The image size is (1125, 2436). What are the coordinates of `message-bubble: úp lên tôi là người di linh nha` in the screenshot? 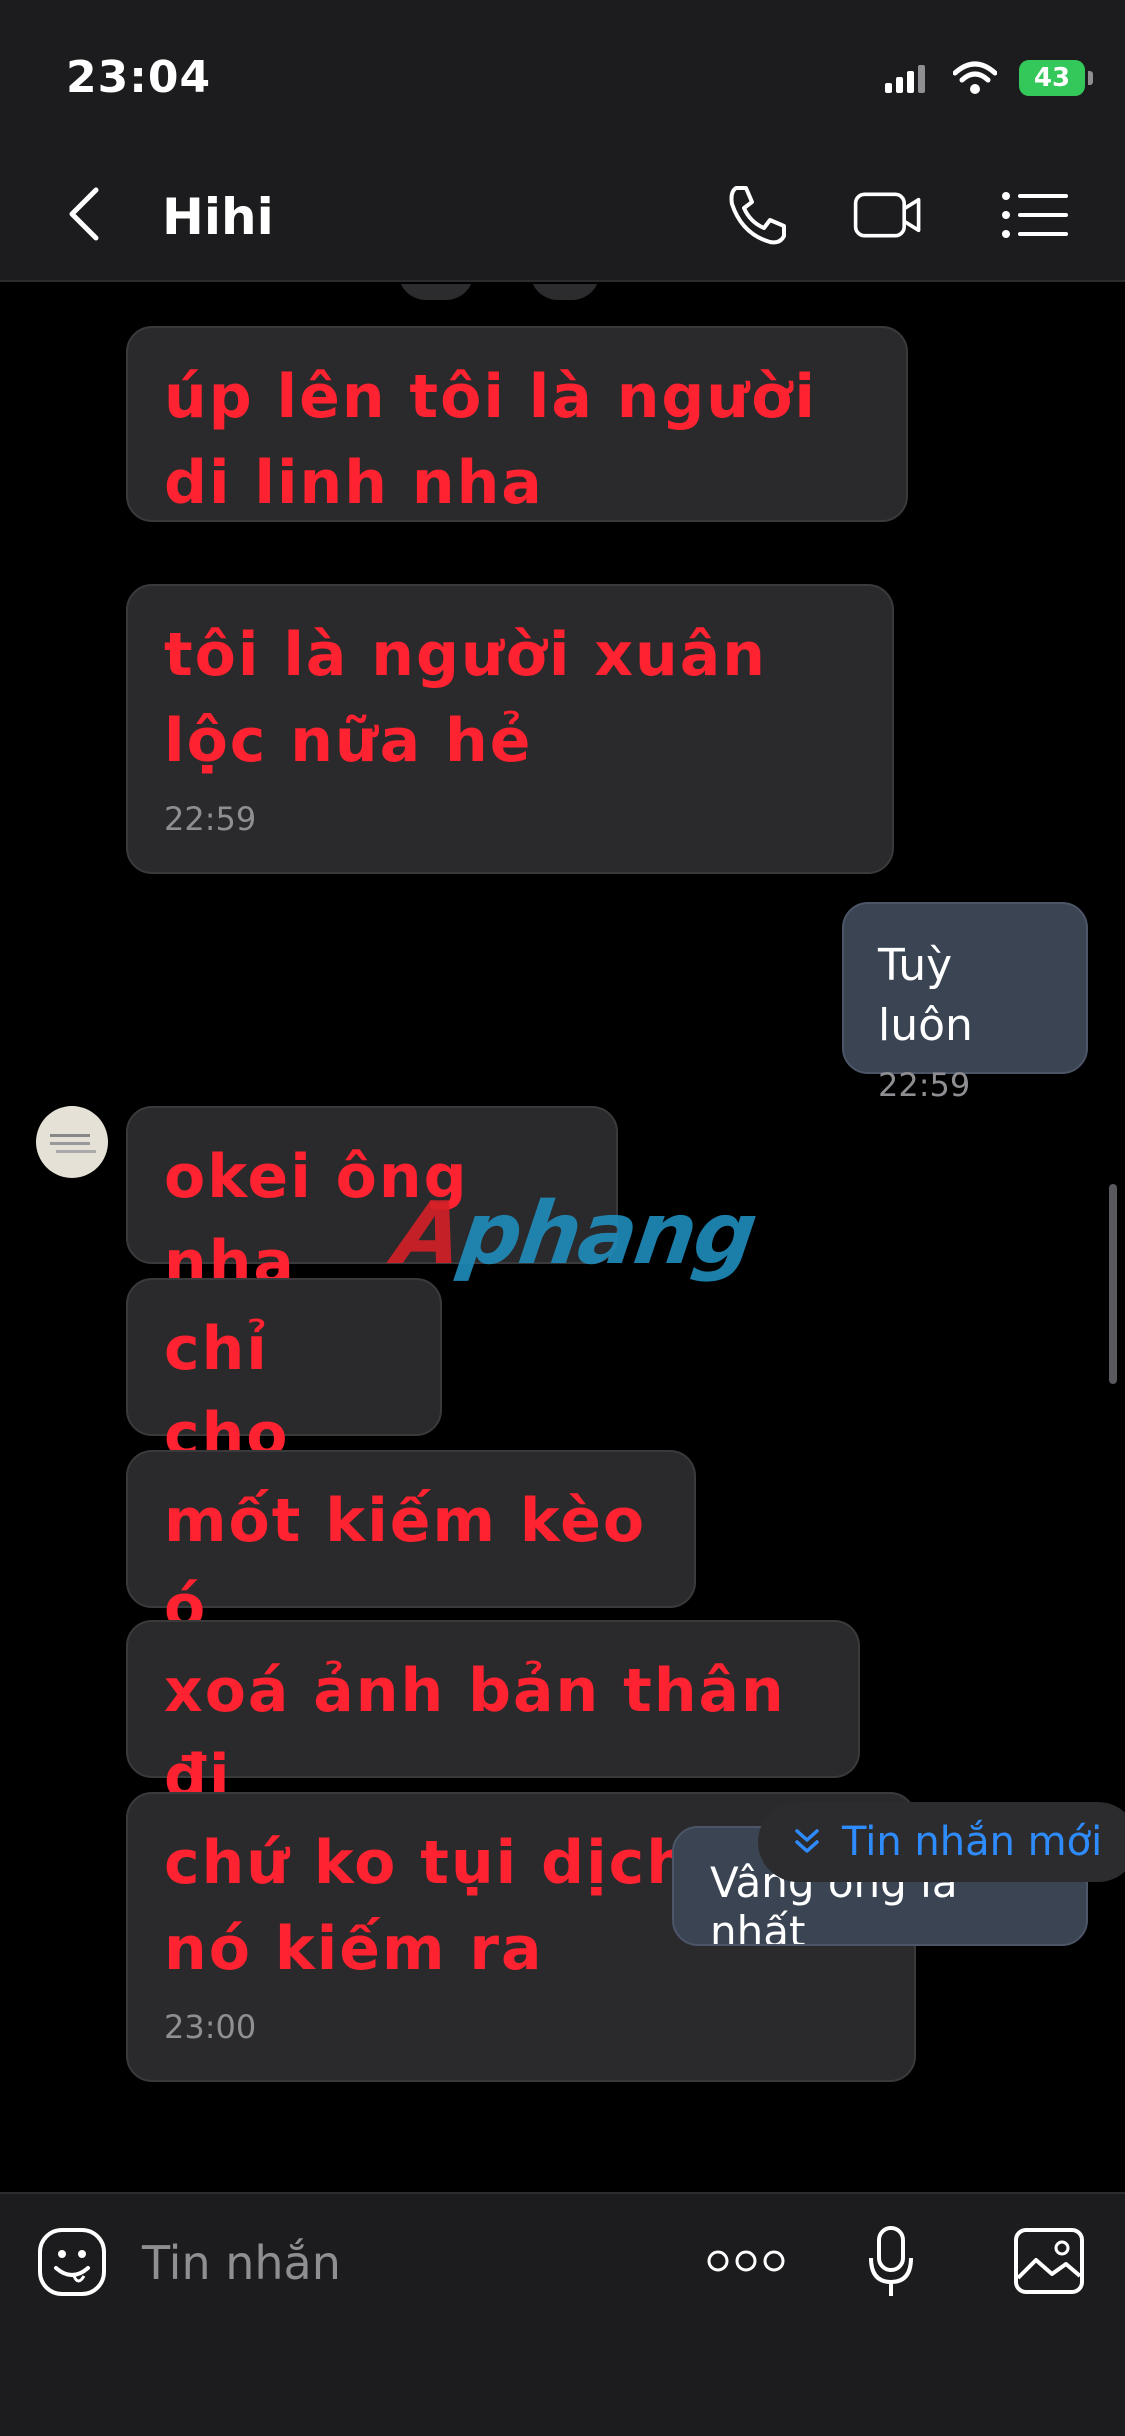 It's located at (517, 424).